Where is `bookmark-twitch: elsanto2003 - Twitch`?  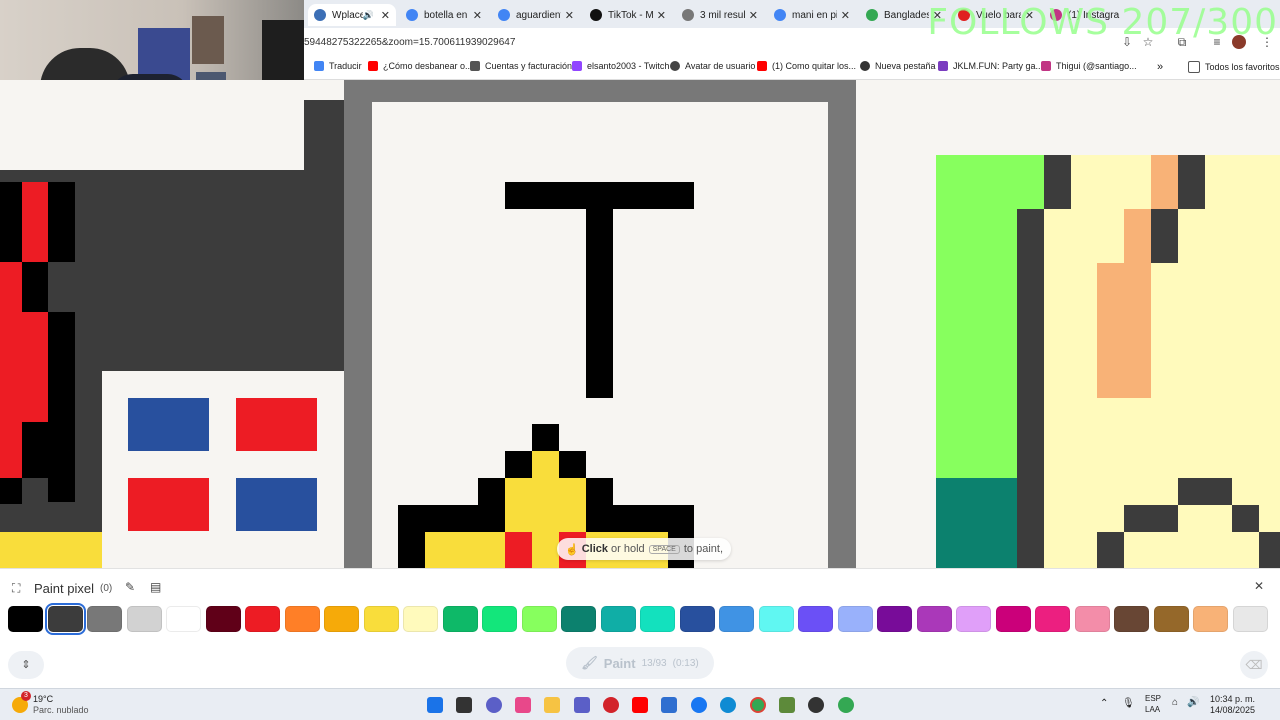
bookmark-twitch: elsanto2003 - Twitch is located at coordinates (620, 66).